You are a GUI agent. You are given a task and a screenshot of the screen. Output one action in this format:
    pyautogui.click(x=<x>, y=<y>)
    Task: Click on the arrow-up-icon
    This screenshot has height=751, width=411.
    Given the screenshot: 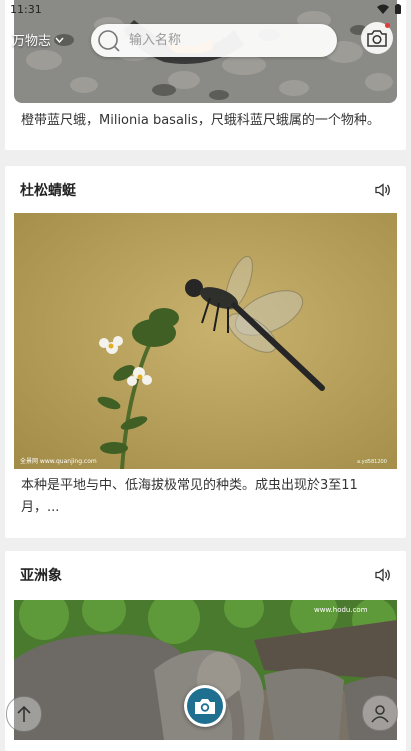 What is the action you would take?
    pyautogui.click(x=24, y=713)
    